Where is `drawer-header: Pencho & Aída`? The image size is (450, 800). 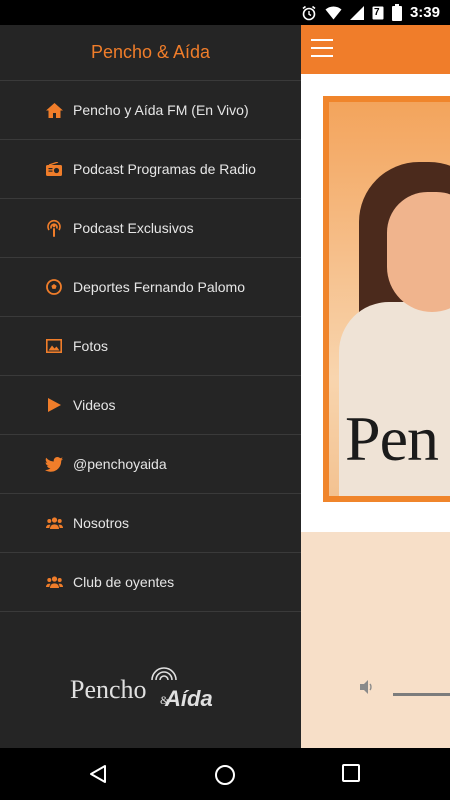 drawer-header: Pencho & Aída is located at coordinates (150, 53).